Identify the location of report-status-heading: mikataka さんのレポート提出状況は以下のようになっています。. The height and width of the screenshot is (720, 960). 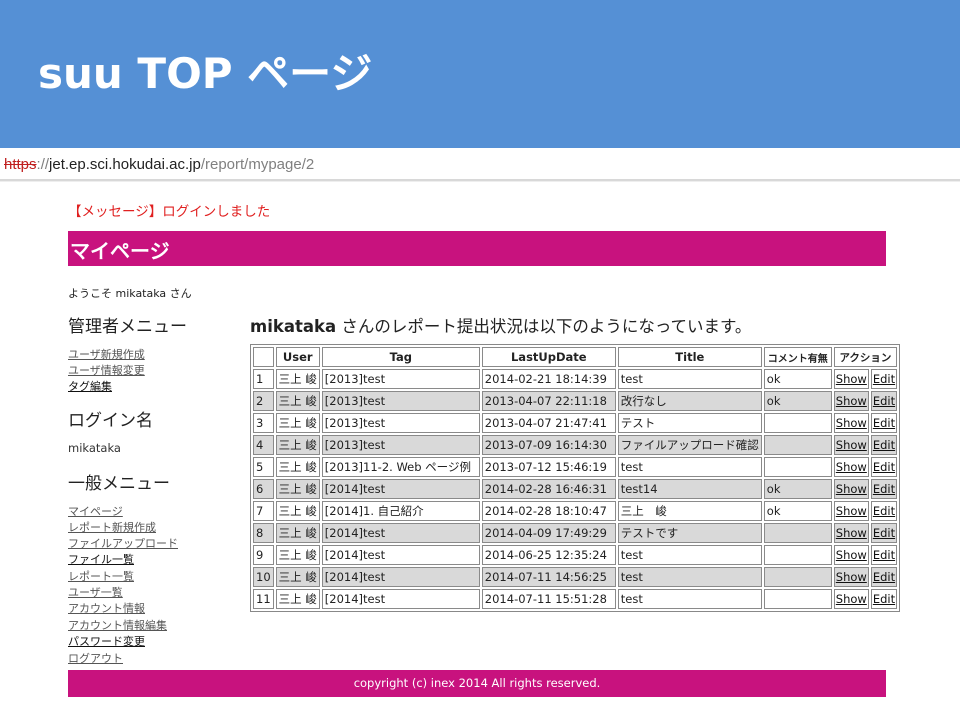
(500, 325).